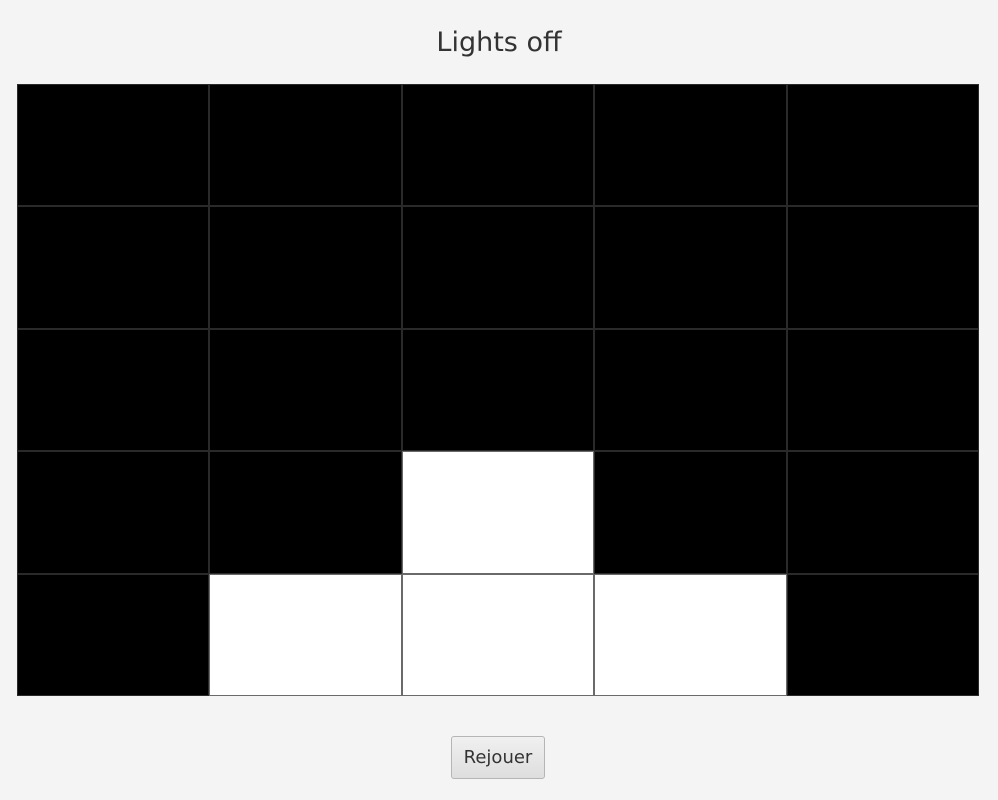  What do you see at coordinates (883, 390) in the screenshot?
I see `light-cell-r3-c5` at bounding box center [883, 390].